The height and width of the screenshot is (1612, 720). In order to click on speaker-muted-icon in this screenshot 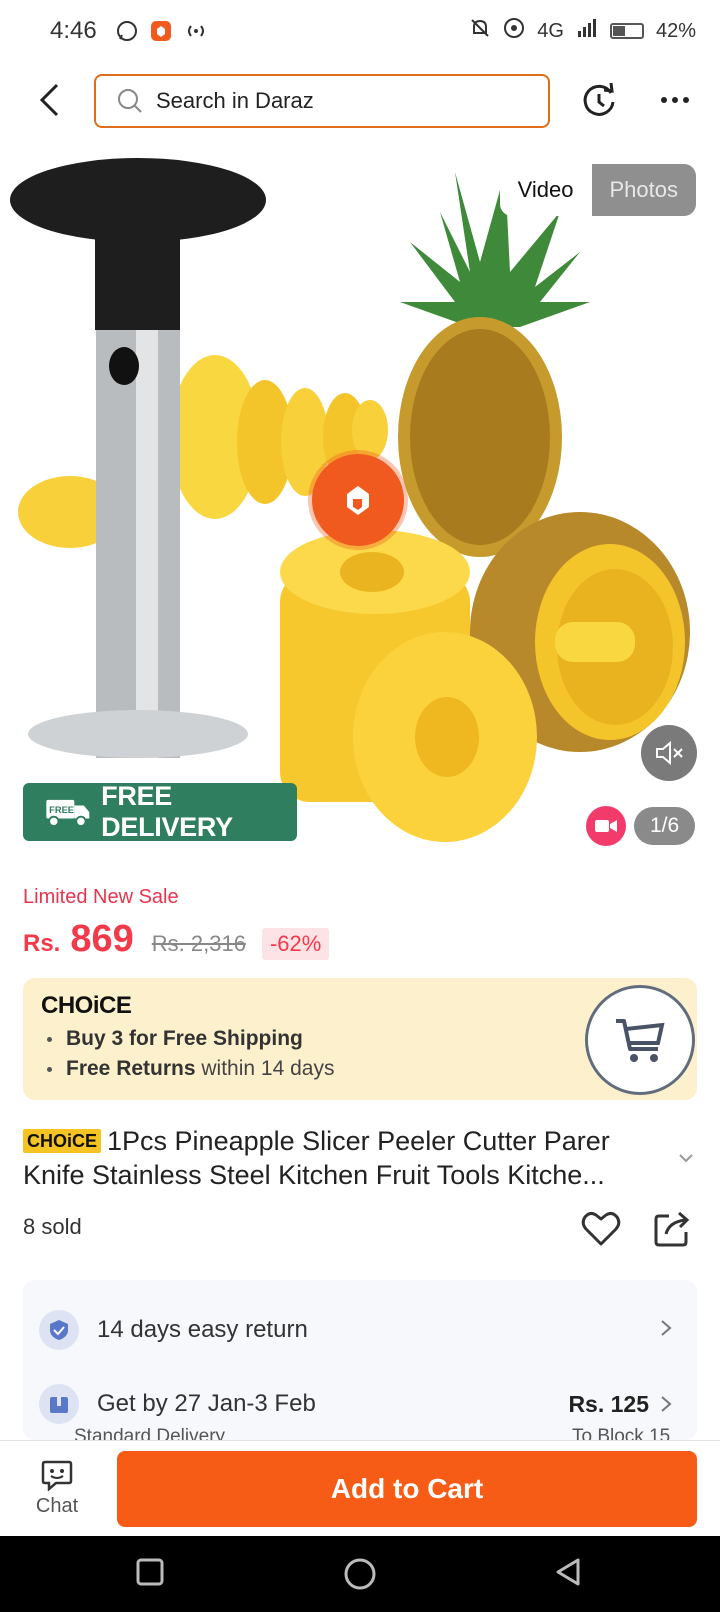, I will do `click(669, 753)`.